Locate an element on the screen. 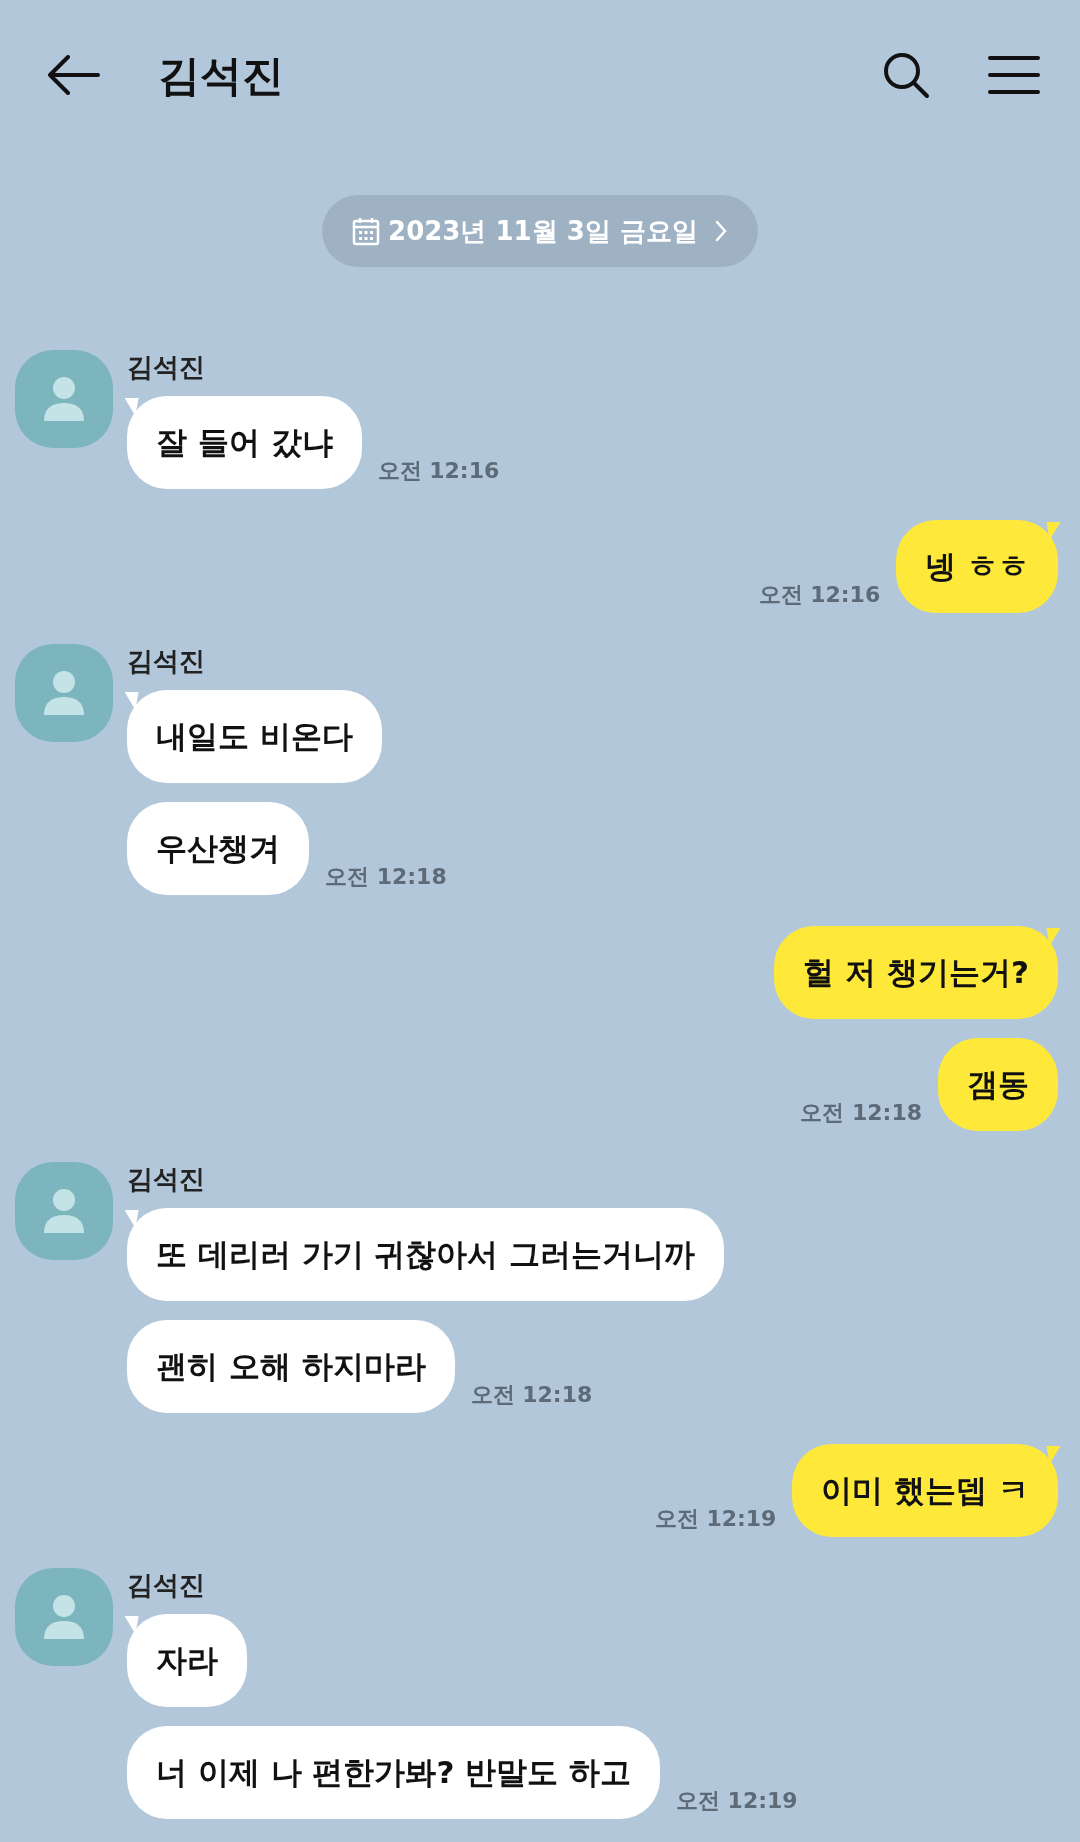 The width and height of the screenshot is (1080, 1842). message-bubble: 괜히 오해 하지마라 is located at coordinates (291, 1366).